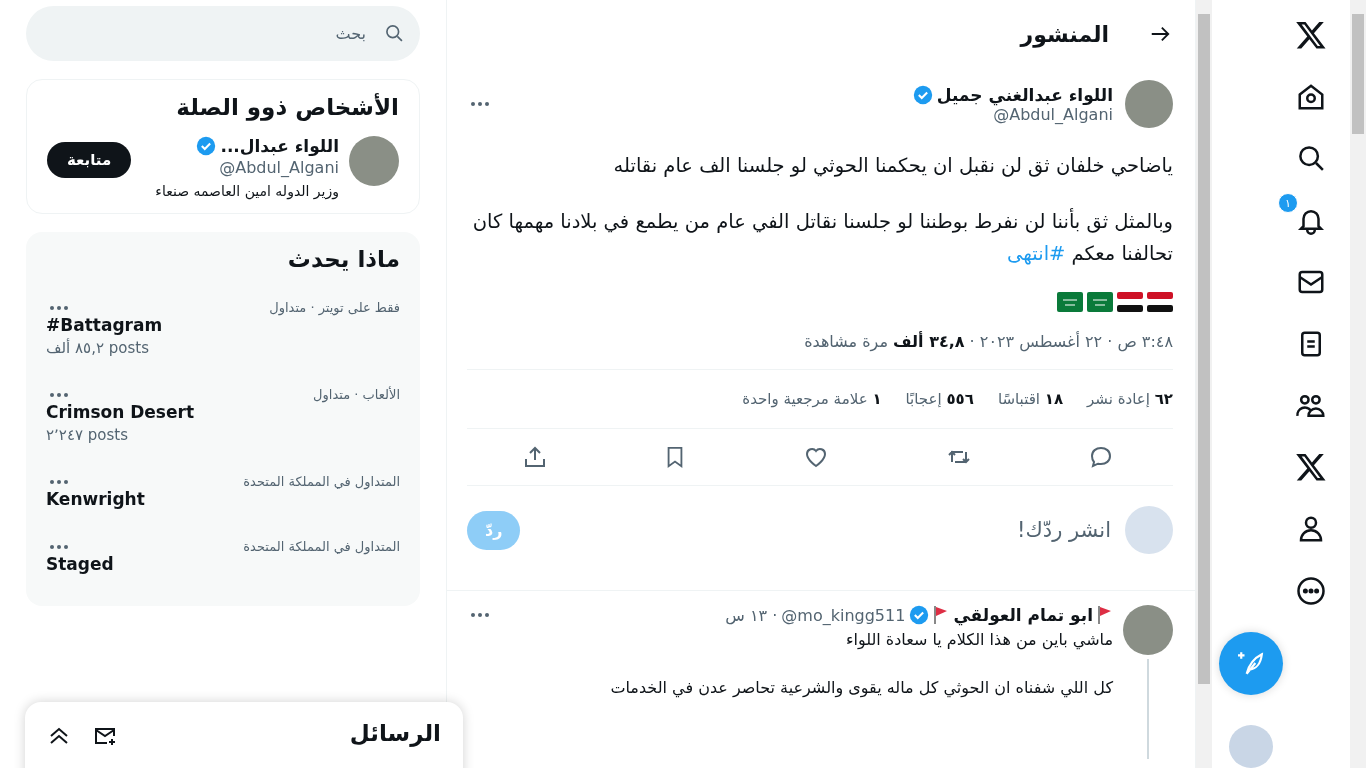  I want to click on reply-text: كل اللي شفناه ان الحوثي كل ماله يقوى والشرعية تحاصر عدن في الخدمات, so click(861, 688).